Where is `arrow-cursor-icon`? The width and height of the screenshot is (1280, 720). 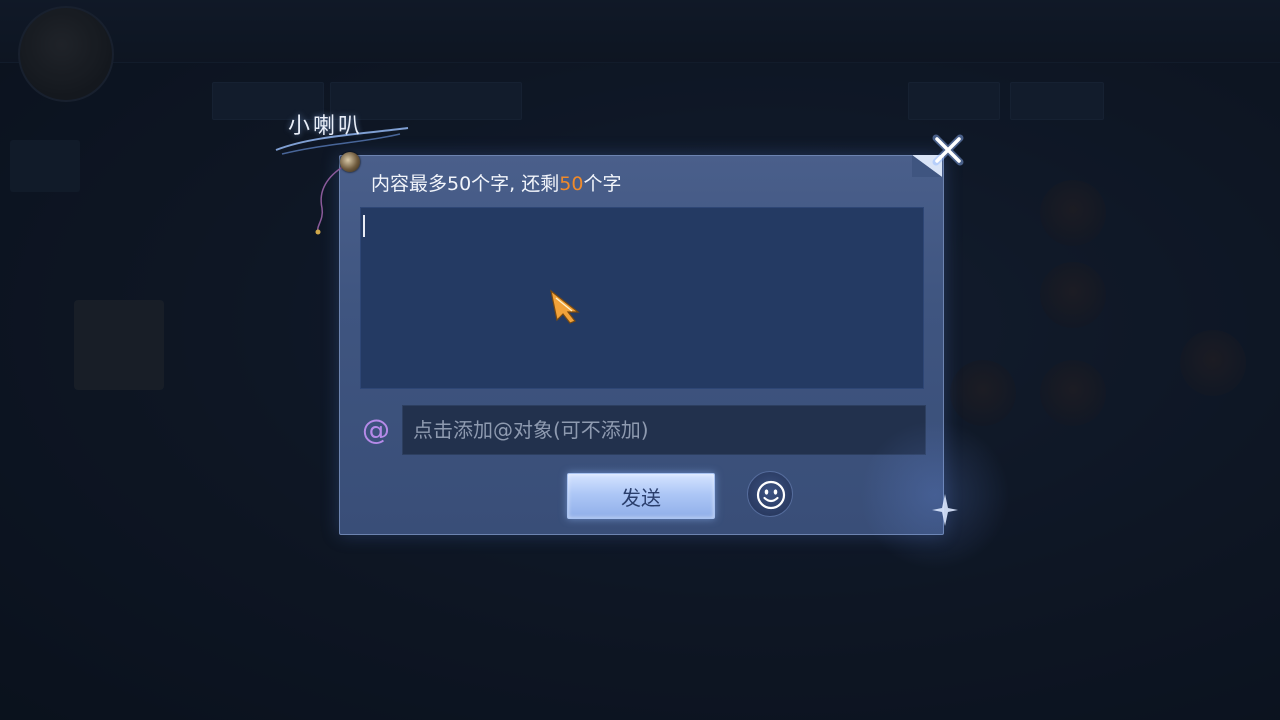 arrow-cursor-icon is located at coordinates (565, 306).